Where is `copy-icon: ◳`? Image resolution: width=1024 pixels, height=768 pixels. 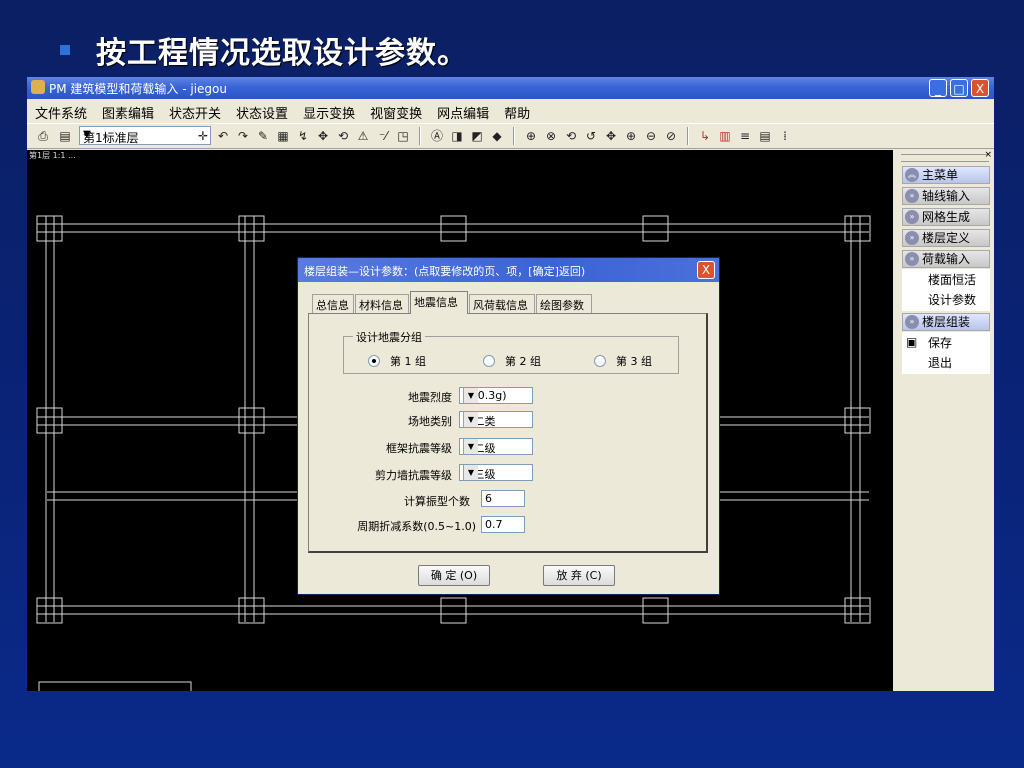 copy-icon: ◳ is located at coordinates (403, 136).